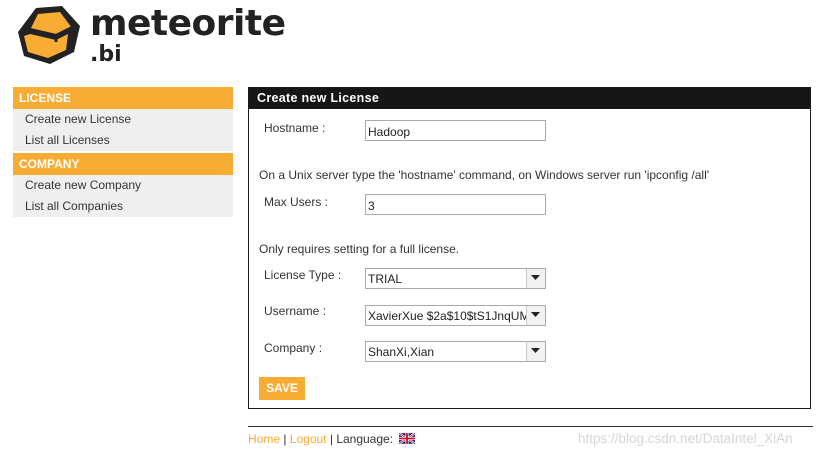 This screenshot has width=835, height=458. I want to click on license-type-dropdown-button, so click(535, 278).